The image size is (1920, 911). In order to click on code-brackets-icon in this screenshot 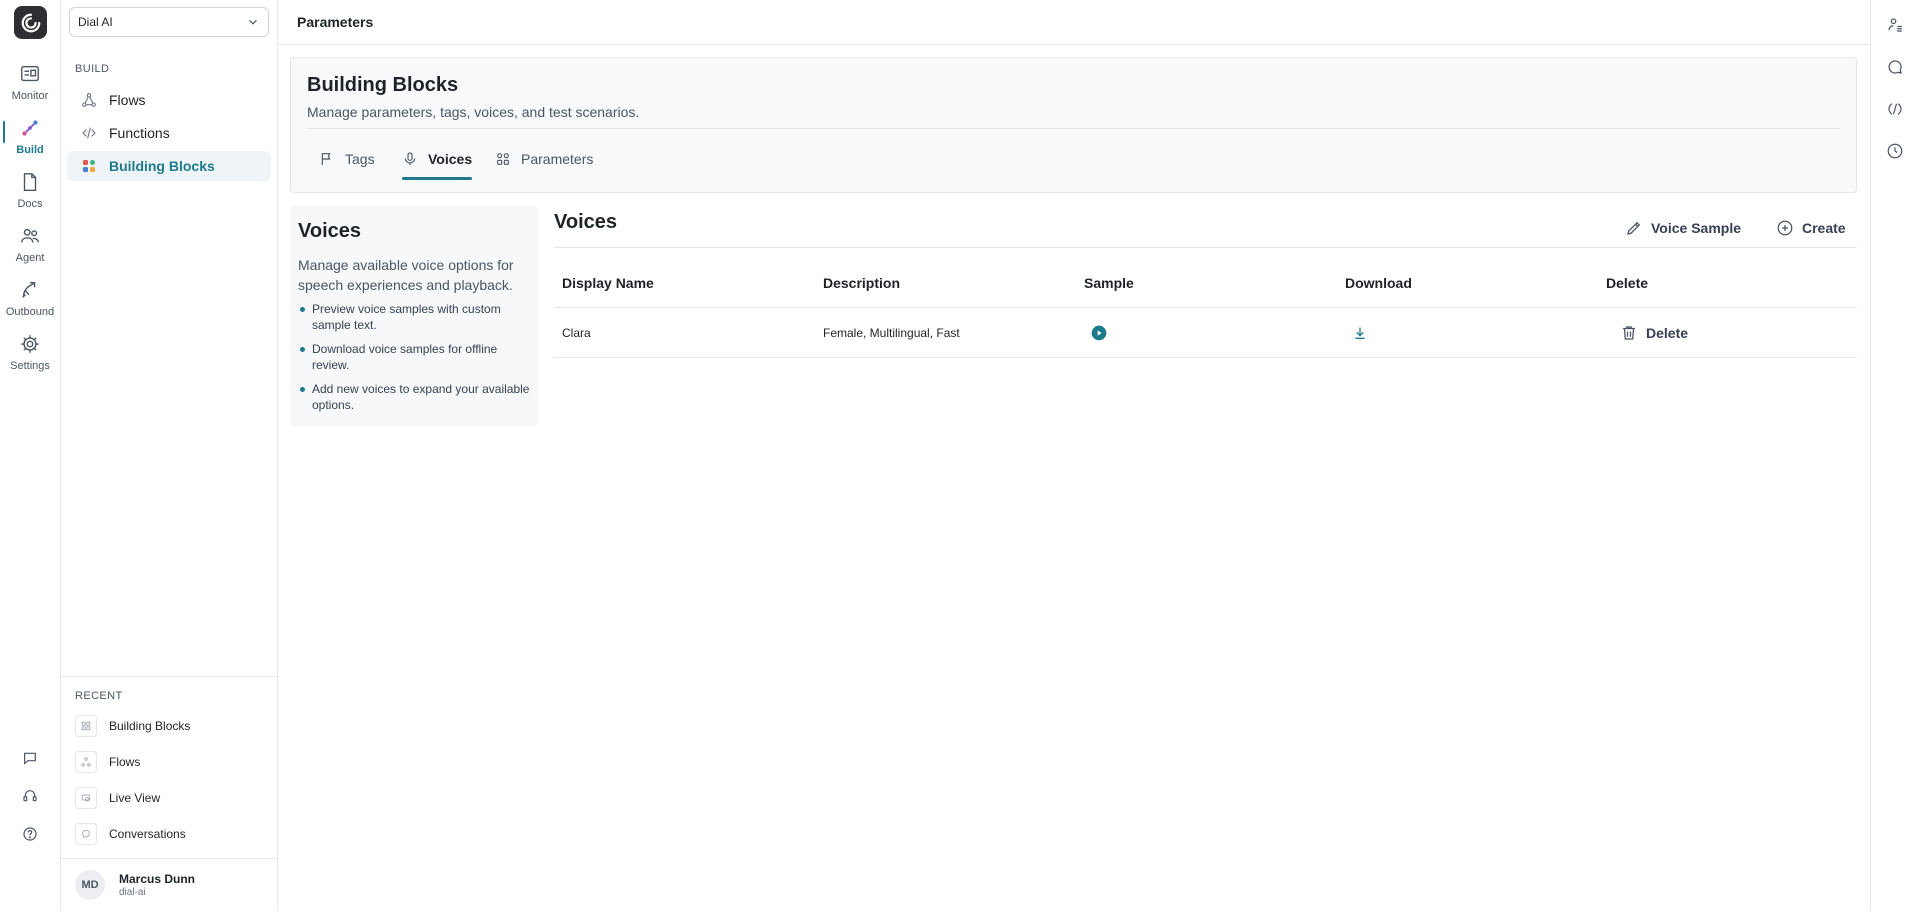, I will do `click(1896, 110)`.